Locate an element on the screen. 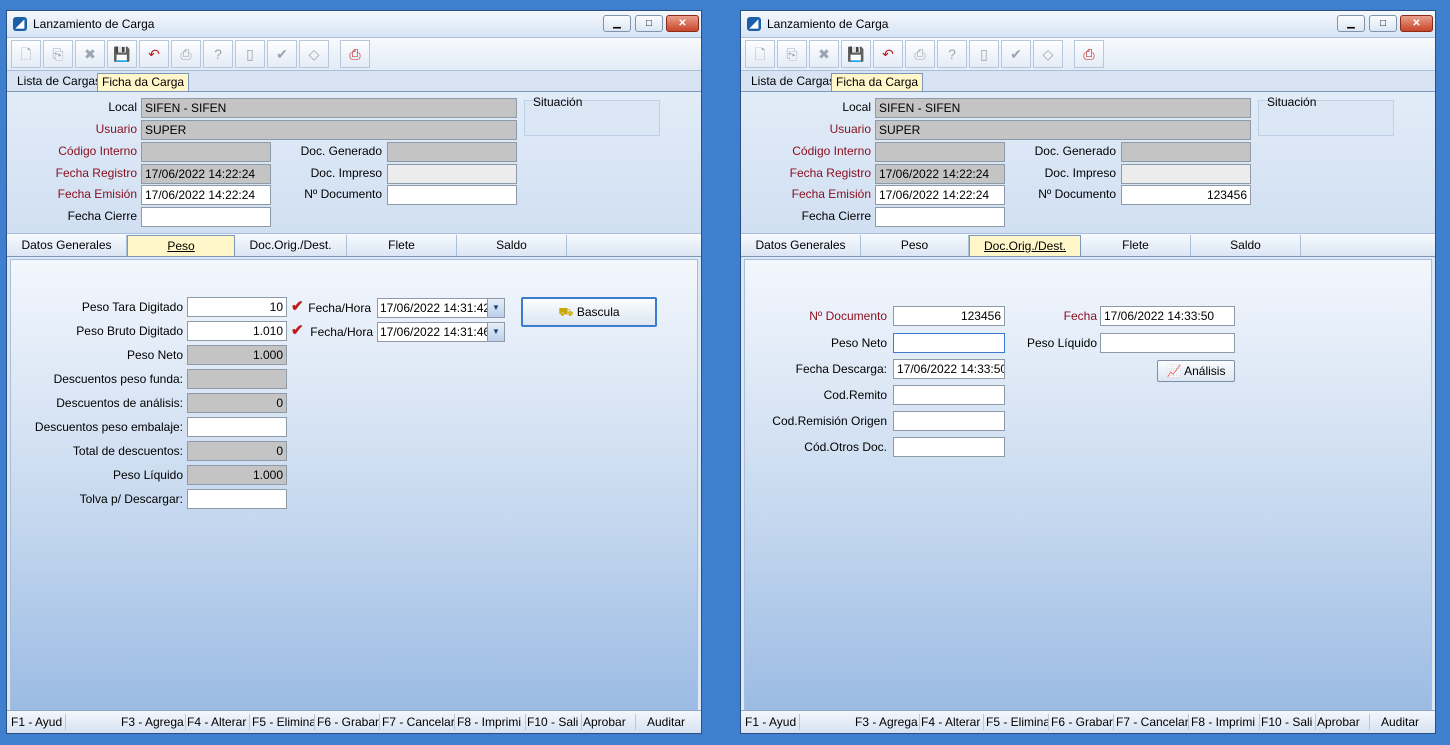 The height and width of the screenshot is (745, 1450). fecha-descarga-field: 17/06/2022 14:33:50 is located at coordinates (949, 369).